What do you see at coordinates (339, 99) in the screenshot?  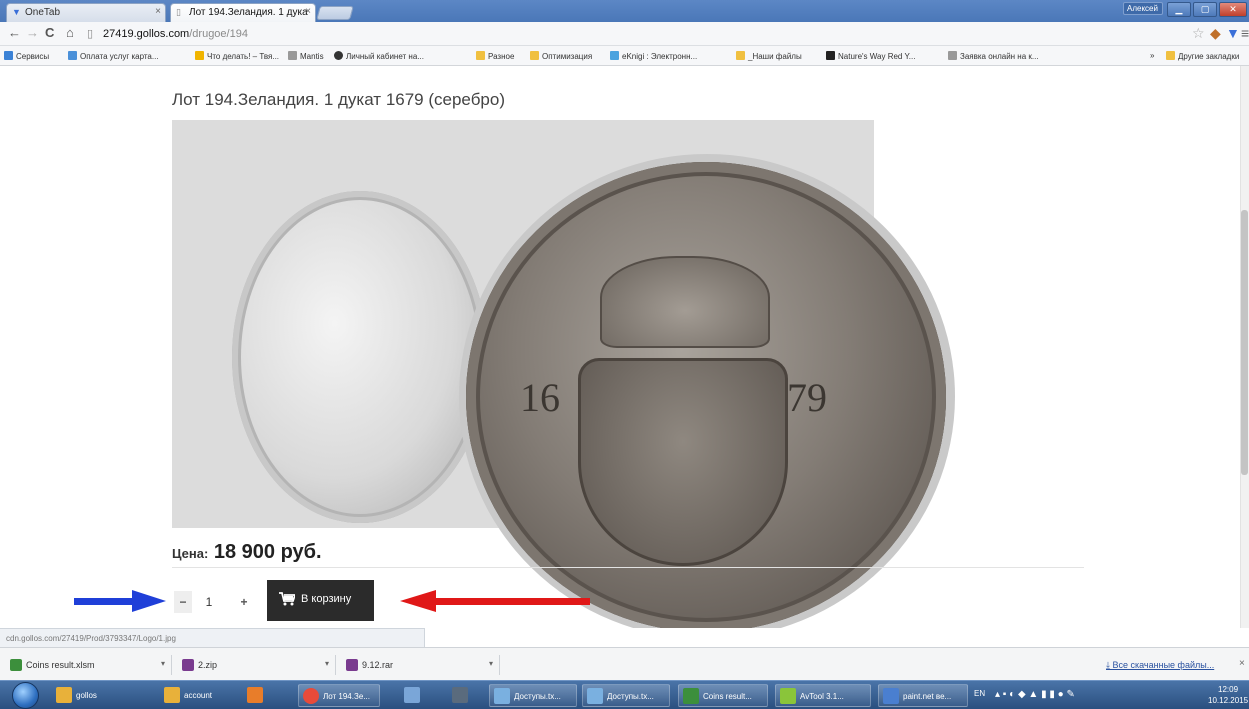 I see `lot-title: Лот 194.Зеландия. 1 дукат 1679 (серебро)` at bounding box center [339, 99].